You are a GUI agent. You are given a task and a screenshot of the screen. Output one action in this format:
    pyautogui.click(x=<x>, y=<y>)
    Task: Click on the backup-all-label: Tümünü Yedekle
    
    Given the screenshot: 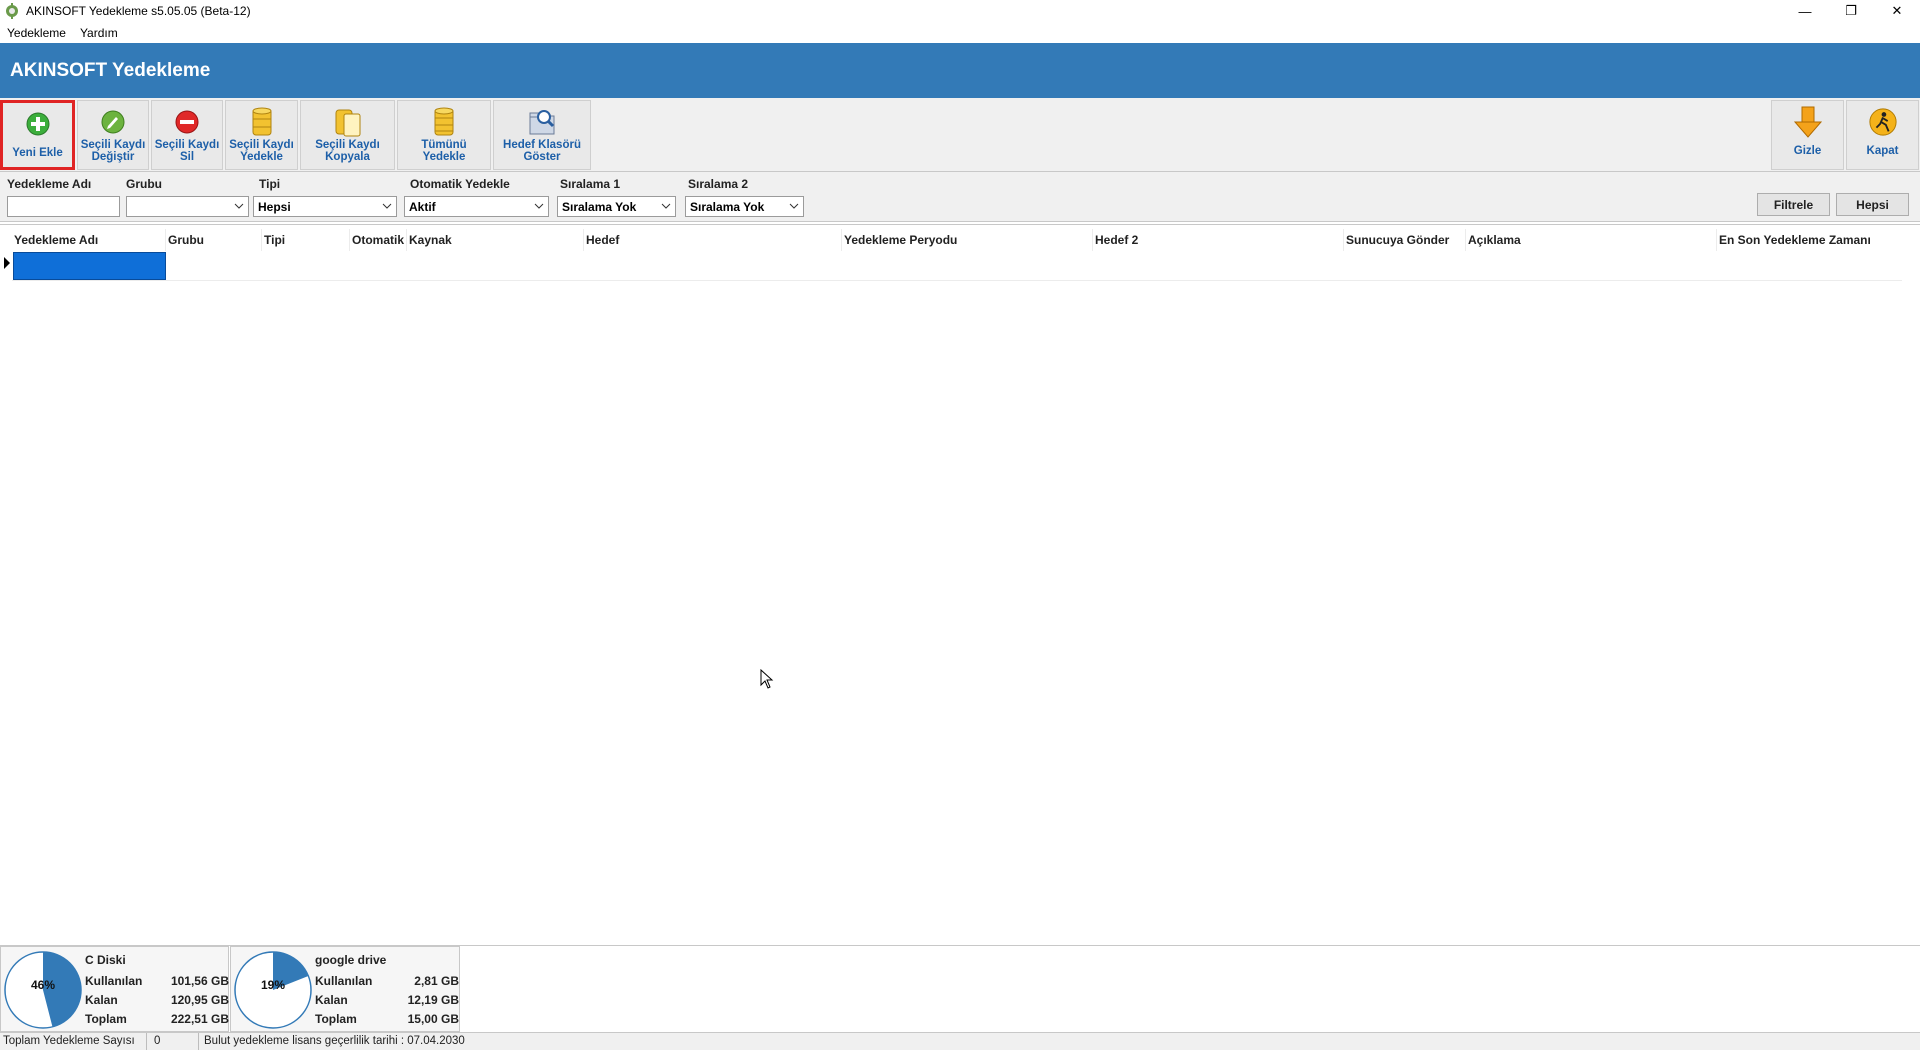 What is the action you would take?
    pyautogui.click(x=444, y=151)
    